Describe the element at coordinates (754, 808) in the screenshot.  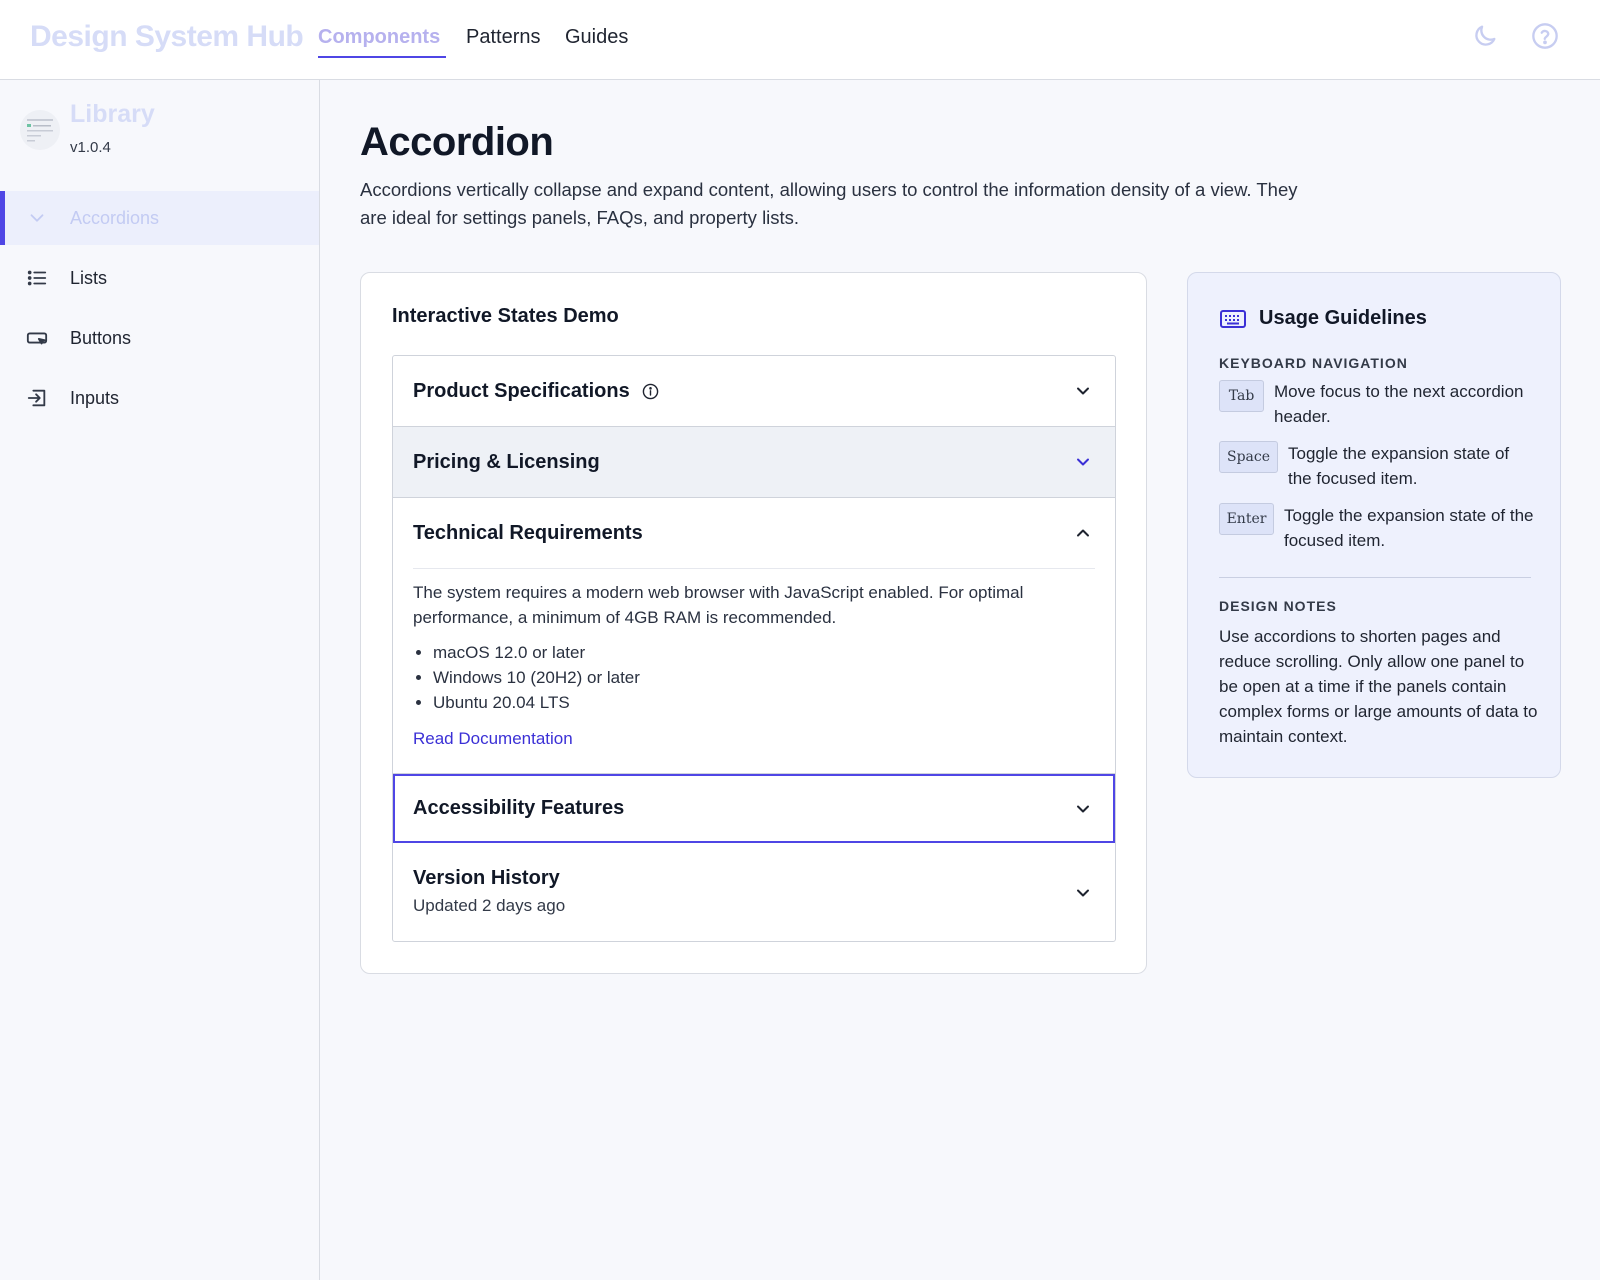
I see `accordion-header-accessibility-features: Accessibility Features` at that location.